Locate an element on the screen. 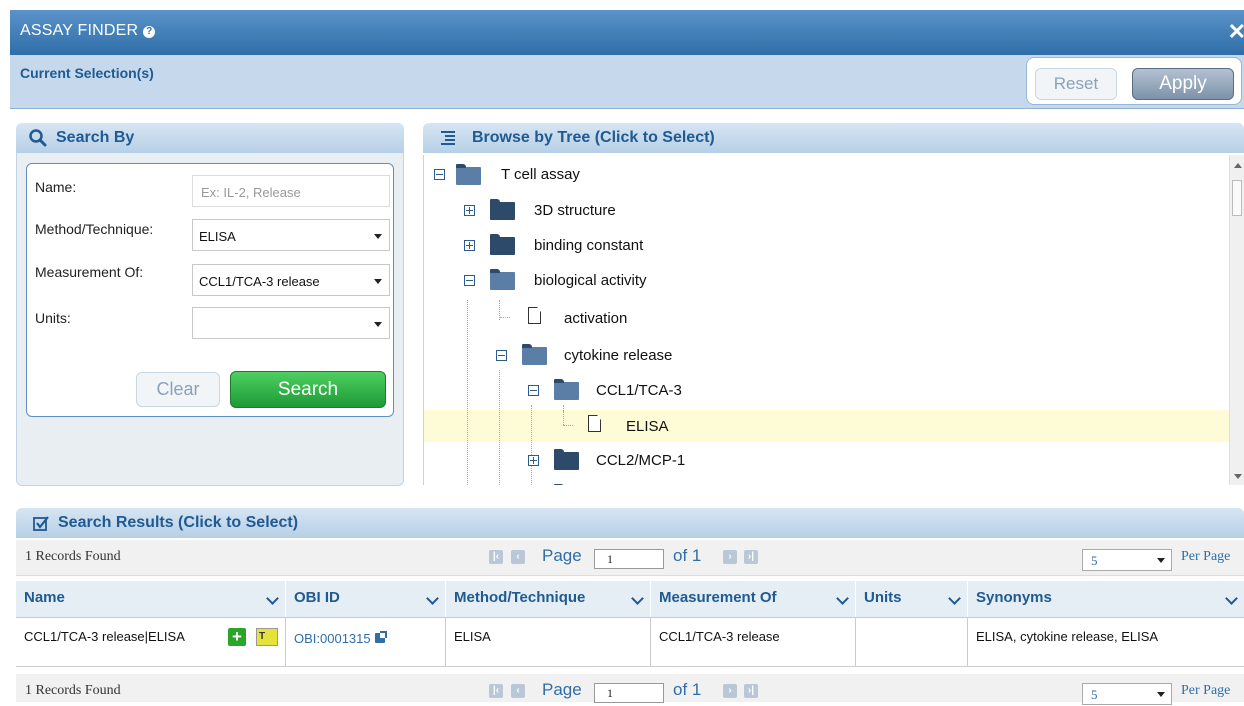  name-input: Ex: IL-2, Release is located at coordinates (291, 191).